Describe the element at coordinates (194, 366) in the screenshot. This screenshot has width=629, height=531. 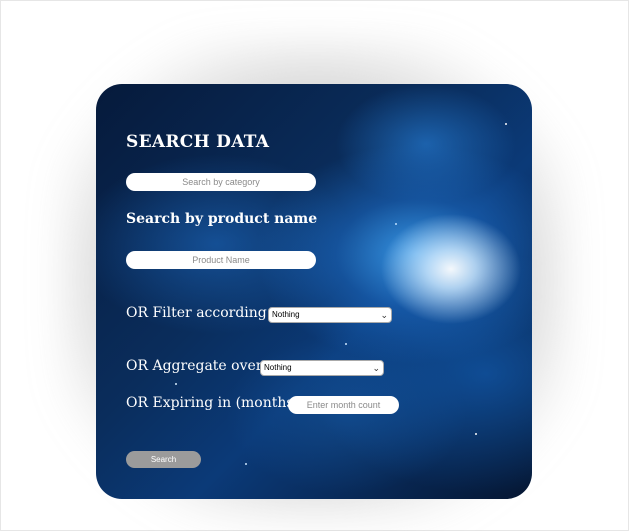
I see `aggregate-label: OR Aggregate over` at that location.